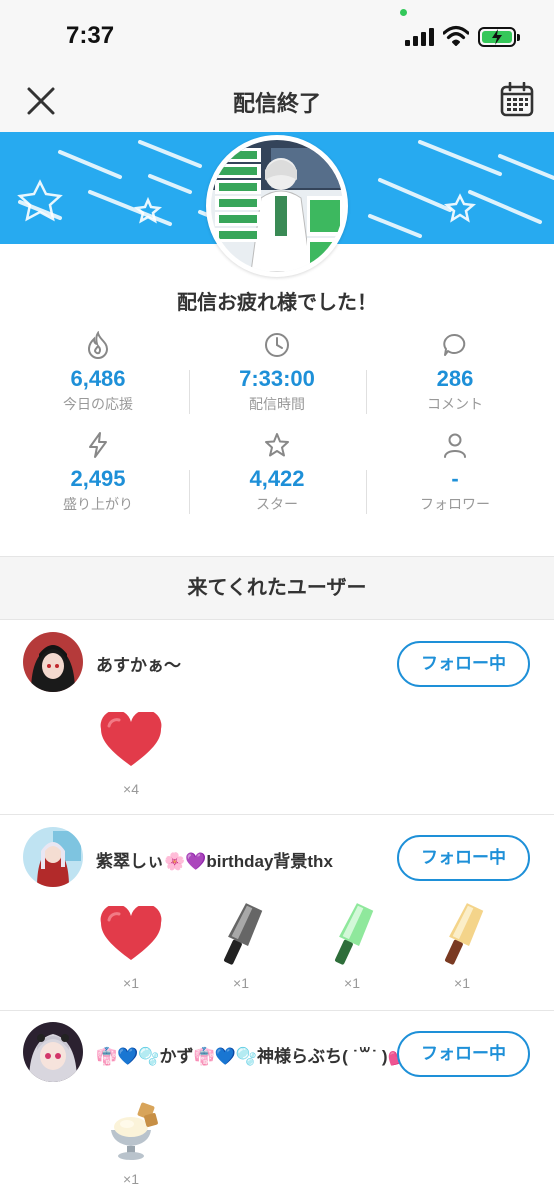 The width and height of the screenshot is (554, 1200). Describe the element at coordinates (455, 404) in the screenshot. I see `stat-label: コメント` at that location.